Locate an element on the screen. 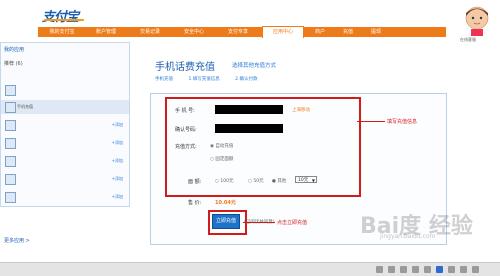 Image resolution: width=500 pixels, height=276 pixels. amount-other-option: ● 其他 is located at coordinates (279, 181).